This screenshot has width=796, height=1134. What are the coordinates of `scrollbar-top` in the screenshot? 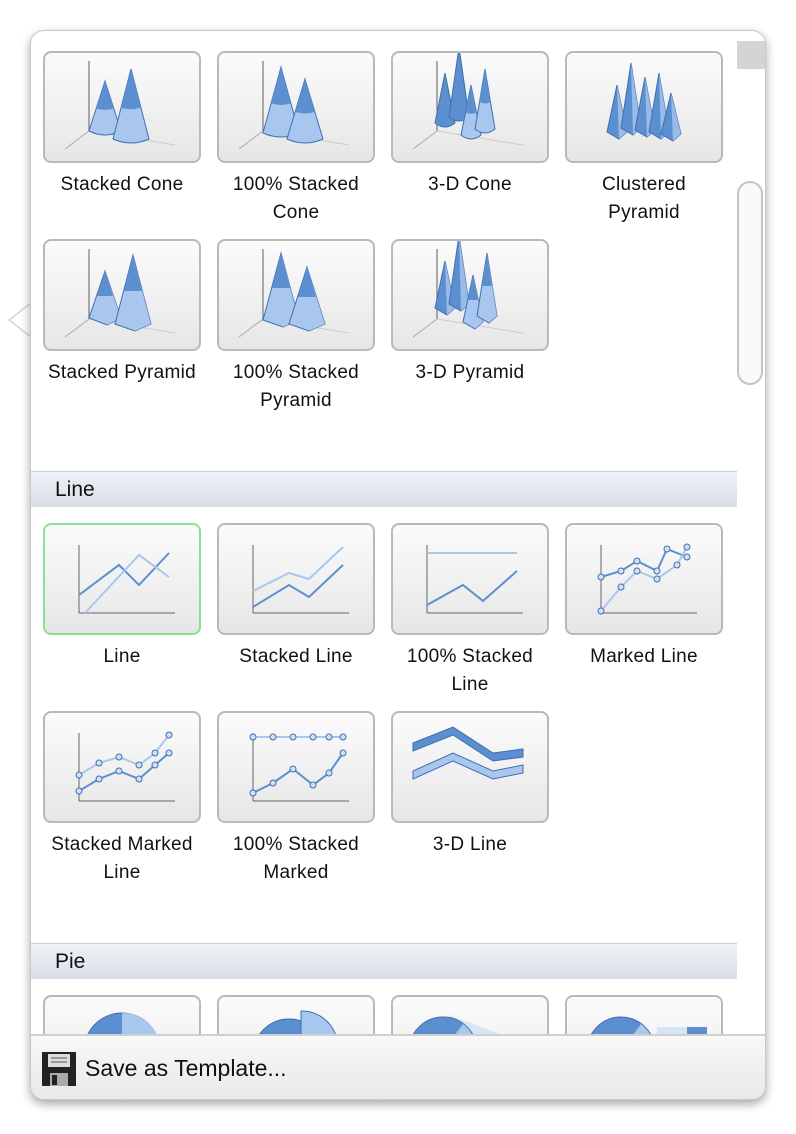 It's located at (751, 55).